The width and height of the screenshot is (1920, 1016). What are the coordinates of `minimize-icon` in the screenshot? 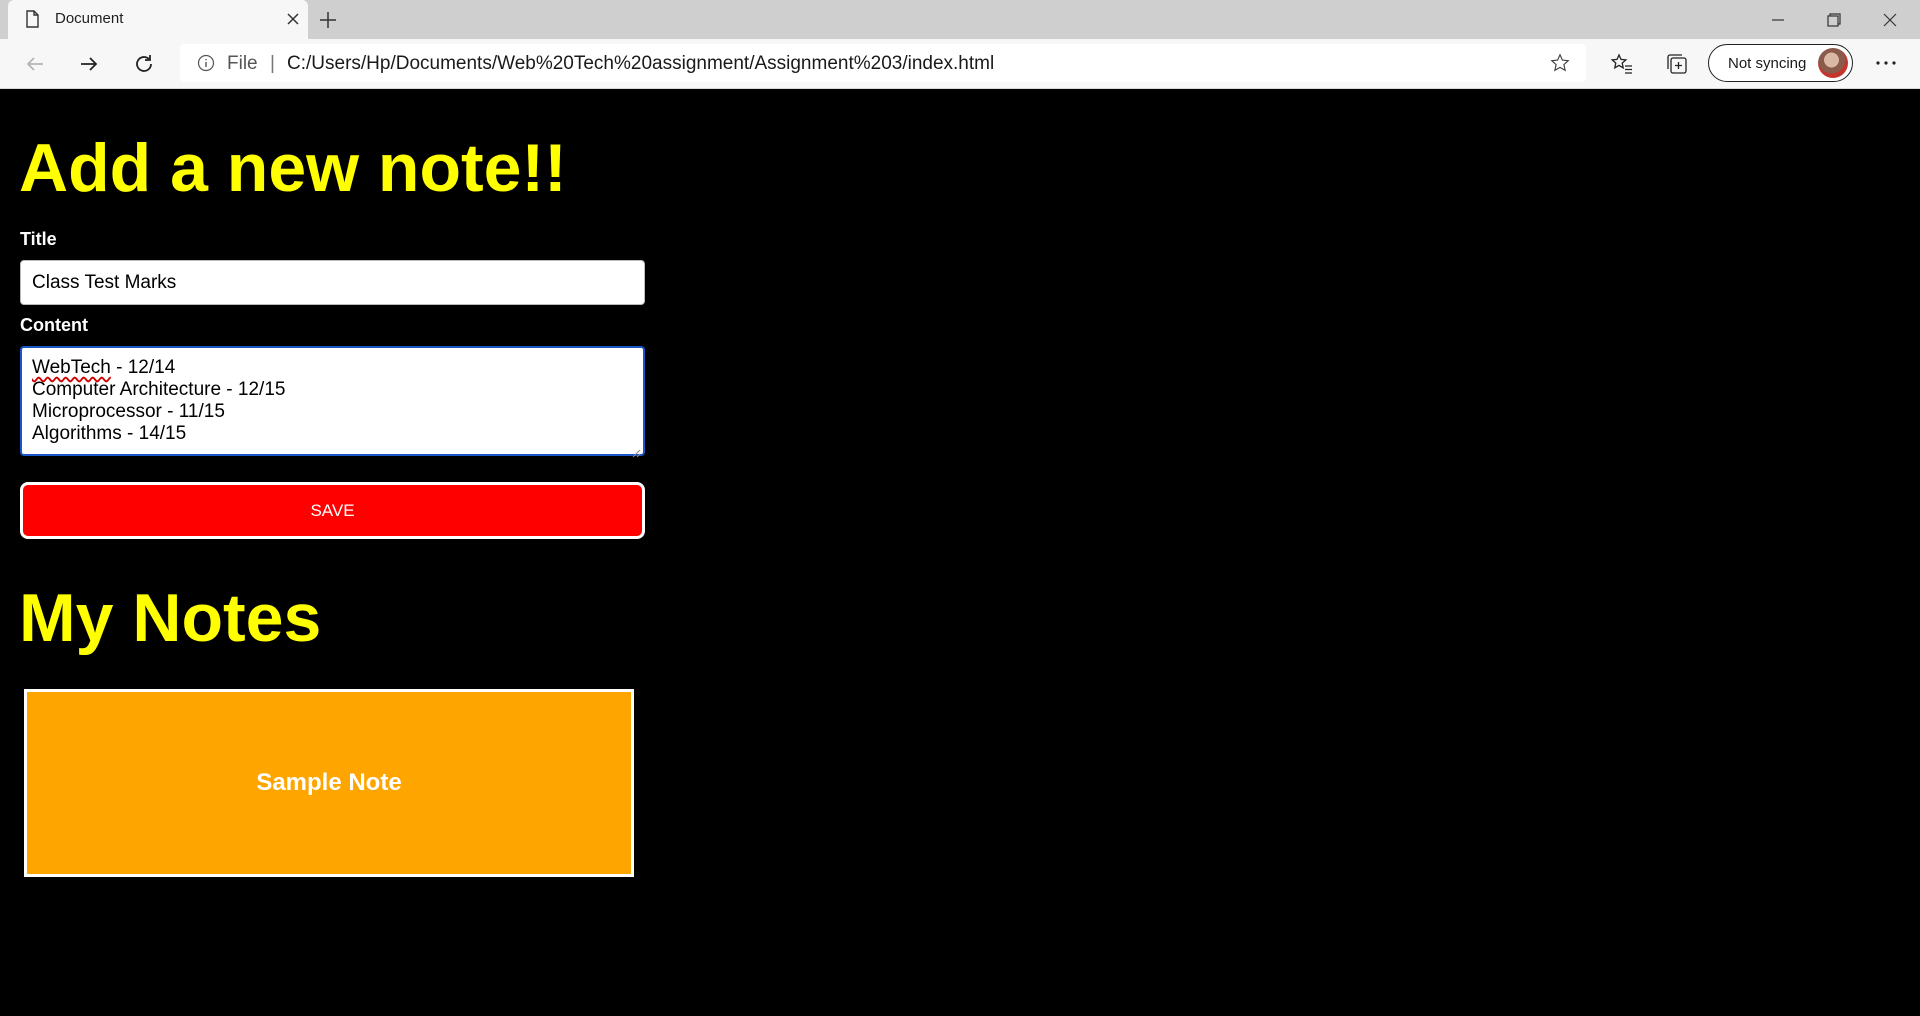 It's located at (1778, 19).